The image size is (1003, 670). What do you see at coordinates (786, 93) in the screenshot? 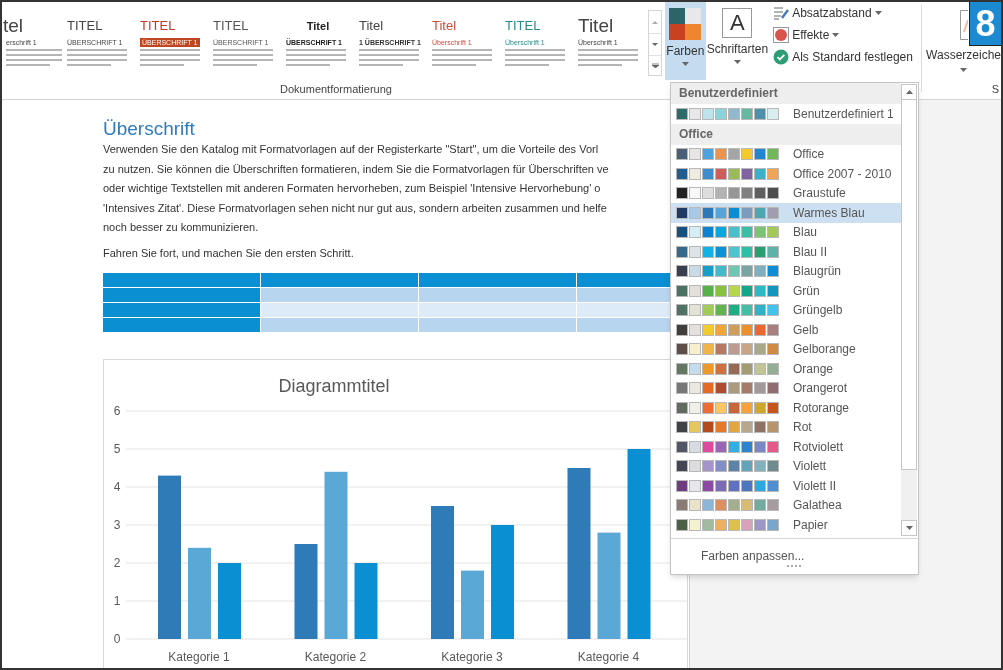
I see `section-header: Benutzerdefiniert` at bounding box center [786, 93].